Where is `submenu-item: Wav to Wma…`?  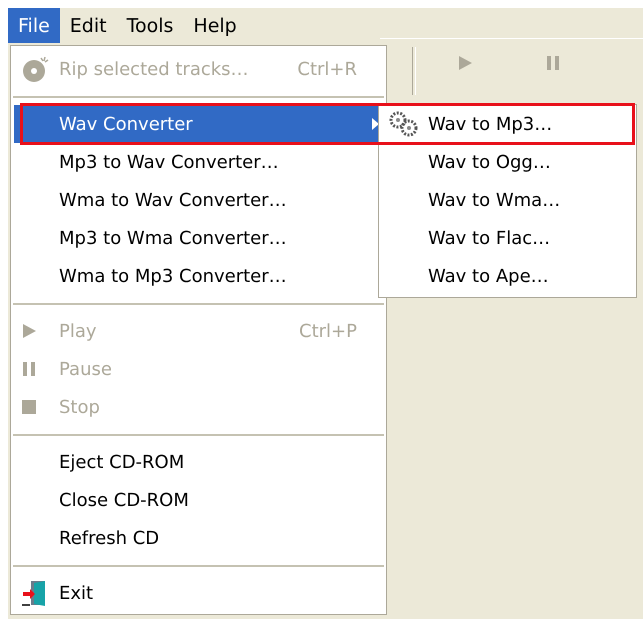
submenu-item: Wav to Wma… is located at coordinates (507, 200).